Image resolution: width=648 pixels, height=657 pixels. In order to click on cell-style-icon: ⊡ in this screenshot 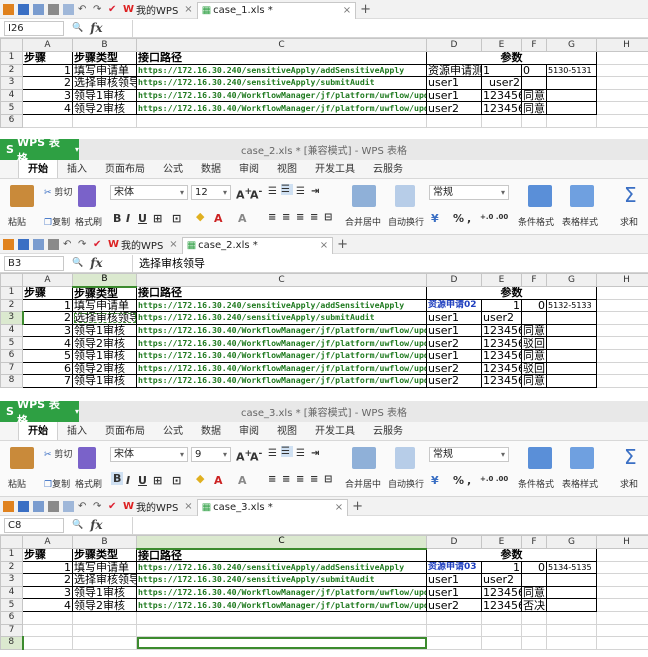, I will do `click(176, 480)`.